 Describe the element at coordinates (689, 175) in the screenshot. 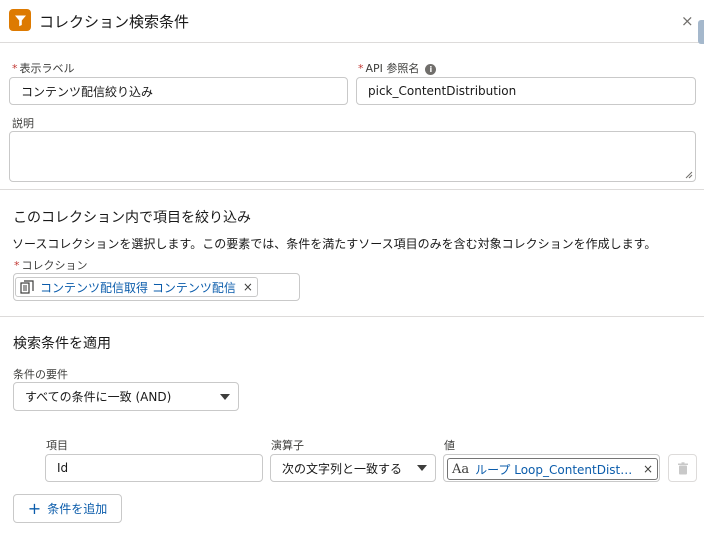

I see `resize-grip-icon` at that location.